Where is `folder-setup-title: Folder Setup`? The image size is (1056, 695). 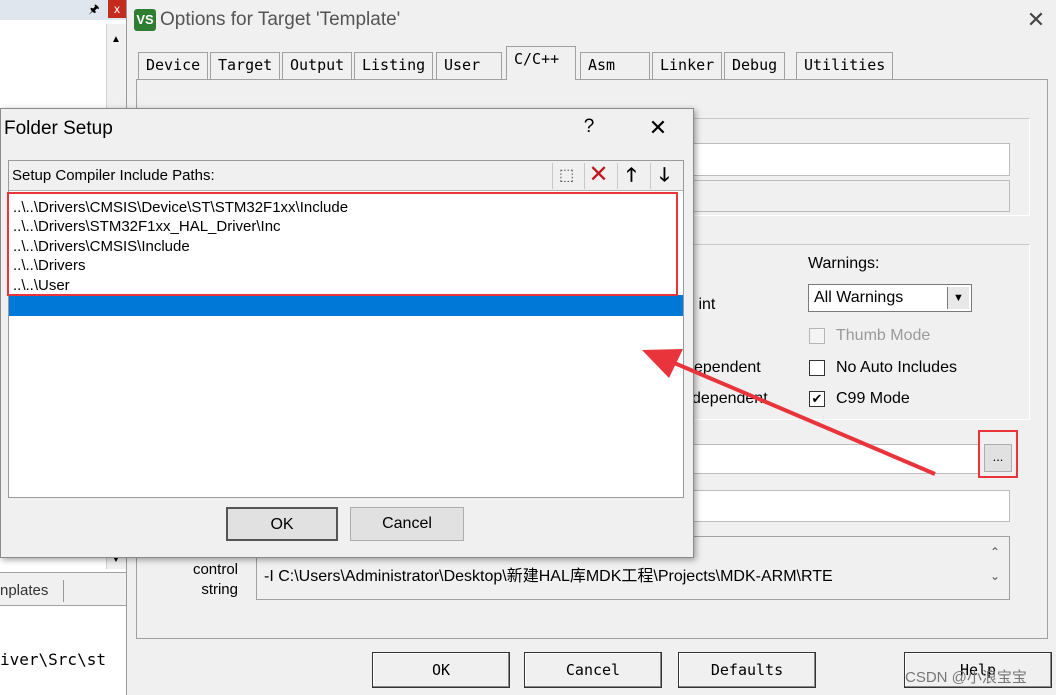
folder-setup-title: Folder Setup is located at coordinates (58, 128).